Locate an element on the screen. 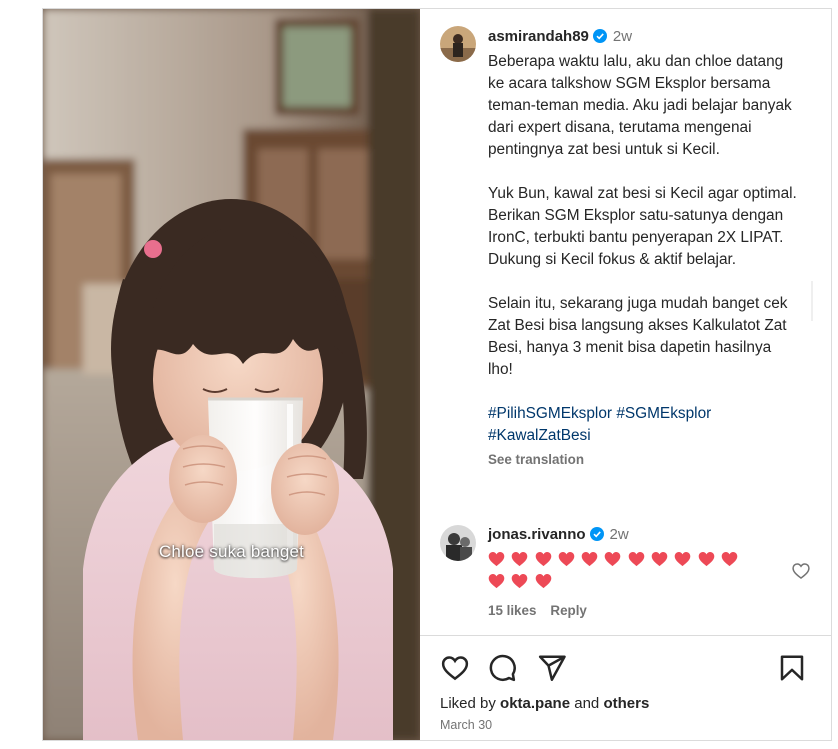 This screenshot has width=838, height=749. comment-time: 2w is located at coordinates (619, 534).